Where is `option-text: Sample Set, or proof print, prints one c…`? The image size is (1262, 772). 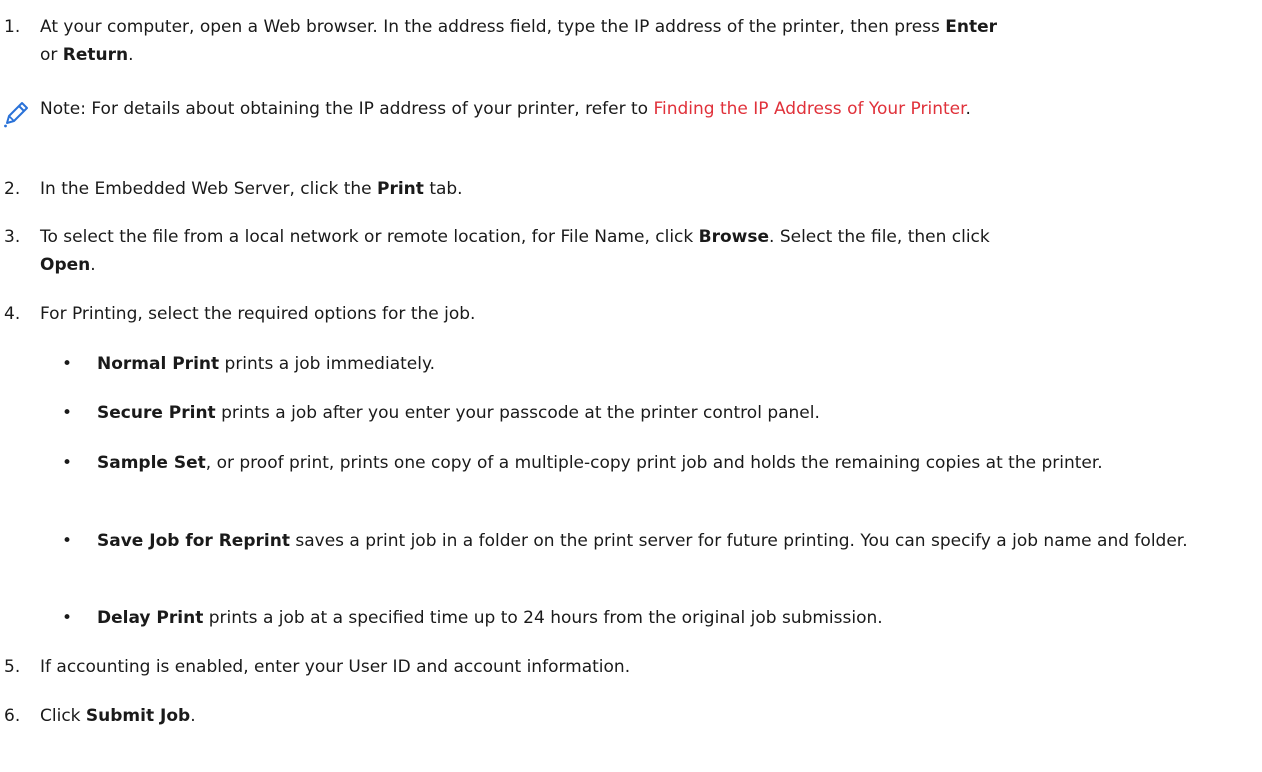 option-text: Sample Set, or proof print, prints one c… is located at coordinates (677, 463).